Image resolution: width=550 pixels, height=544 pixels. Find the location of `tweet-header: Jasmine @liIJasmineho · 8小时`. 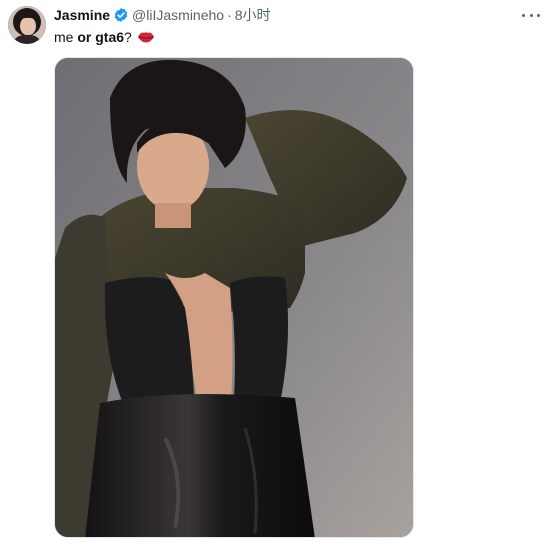

tweet-header: Jasmine @liIJasmineho · 8小时 is located at coordinates (162, 15).